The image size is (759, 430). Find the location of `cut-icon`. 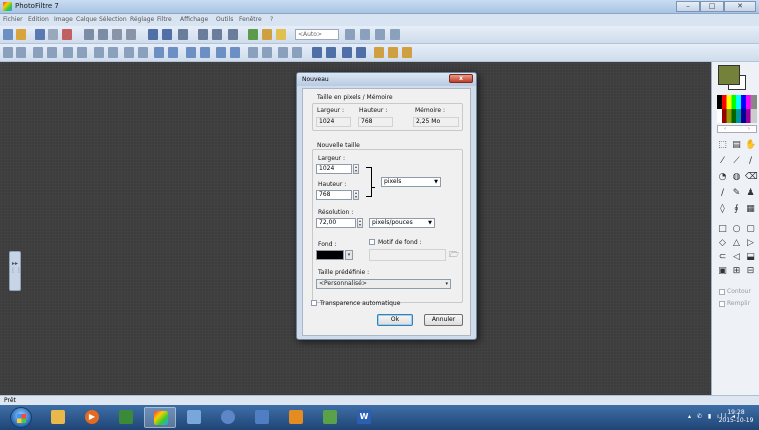

cut-icon is located at coordinates (103, 34).